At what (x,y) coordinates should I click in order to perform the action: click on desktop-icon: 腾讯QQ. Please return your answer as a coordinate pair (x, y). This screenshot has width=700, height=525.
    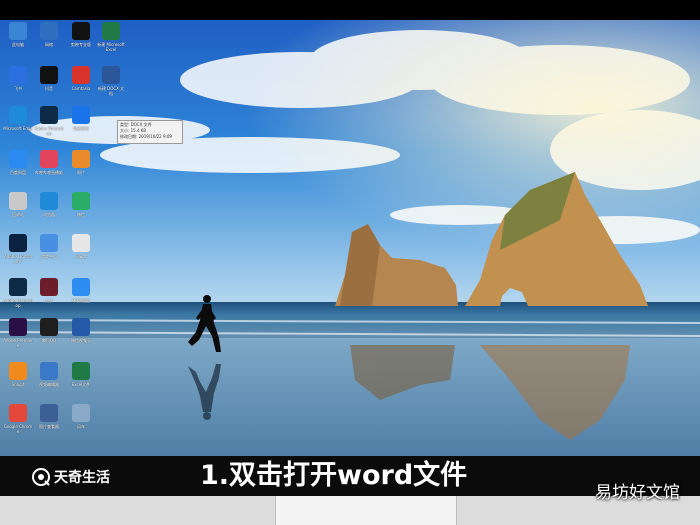
    Looking at the image, I should click on (49, 333).